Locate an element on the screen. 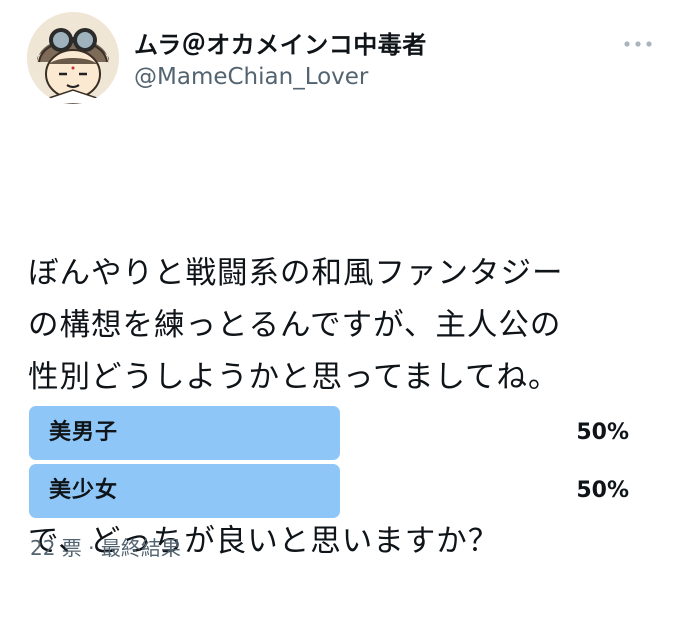 The width and height of the screenshot is (680, 620). user-handle: @MameChian_Lover is located at coordinates (251, 77).